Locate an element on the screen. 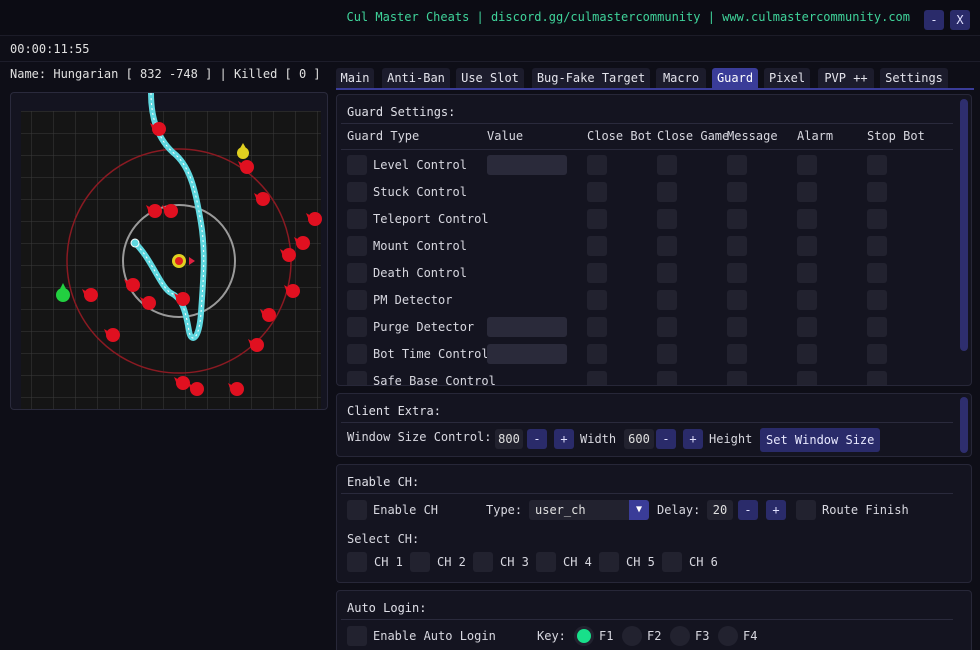 The width and height of the screenshot is (980, 650). delay-increase-button: + is located at coordinates (776, 510).